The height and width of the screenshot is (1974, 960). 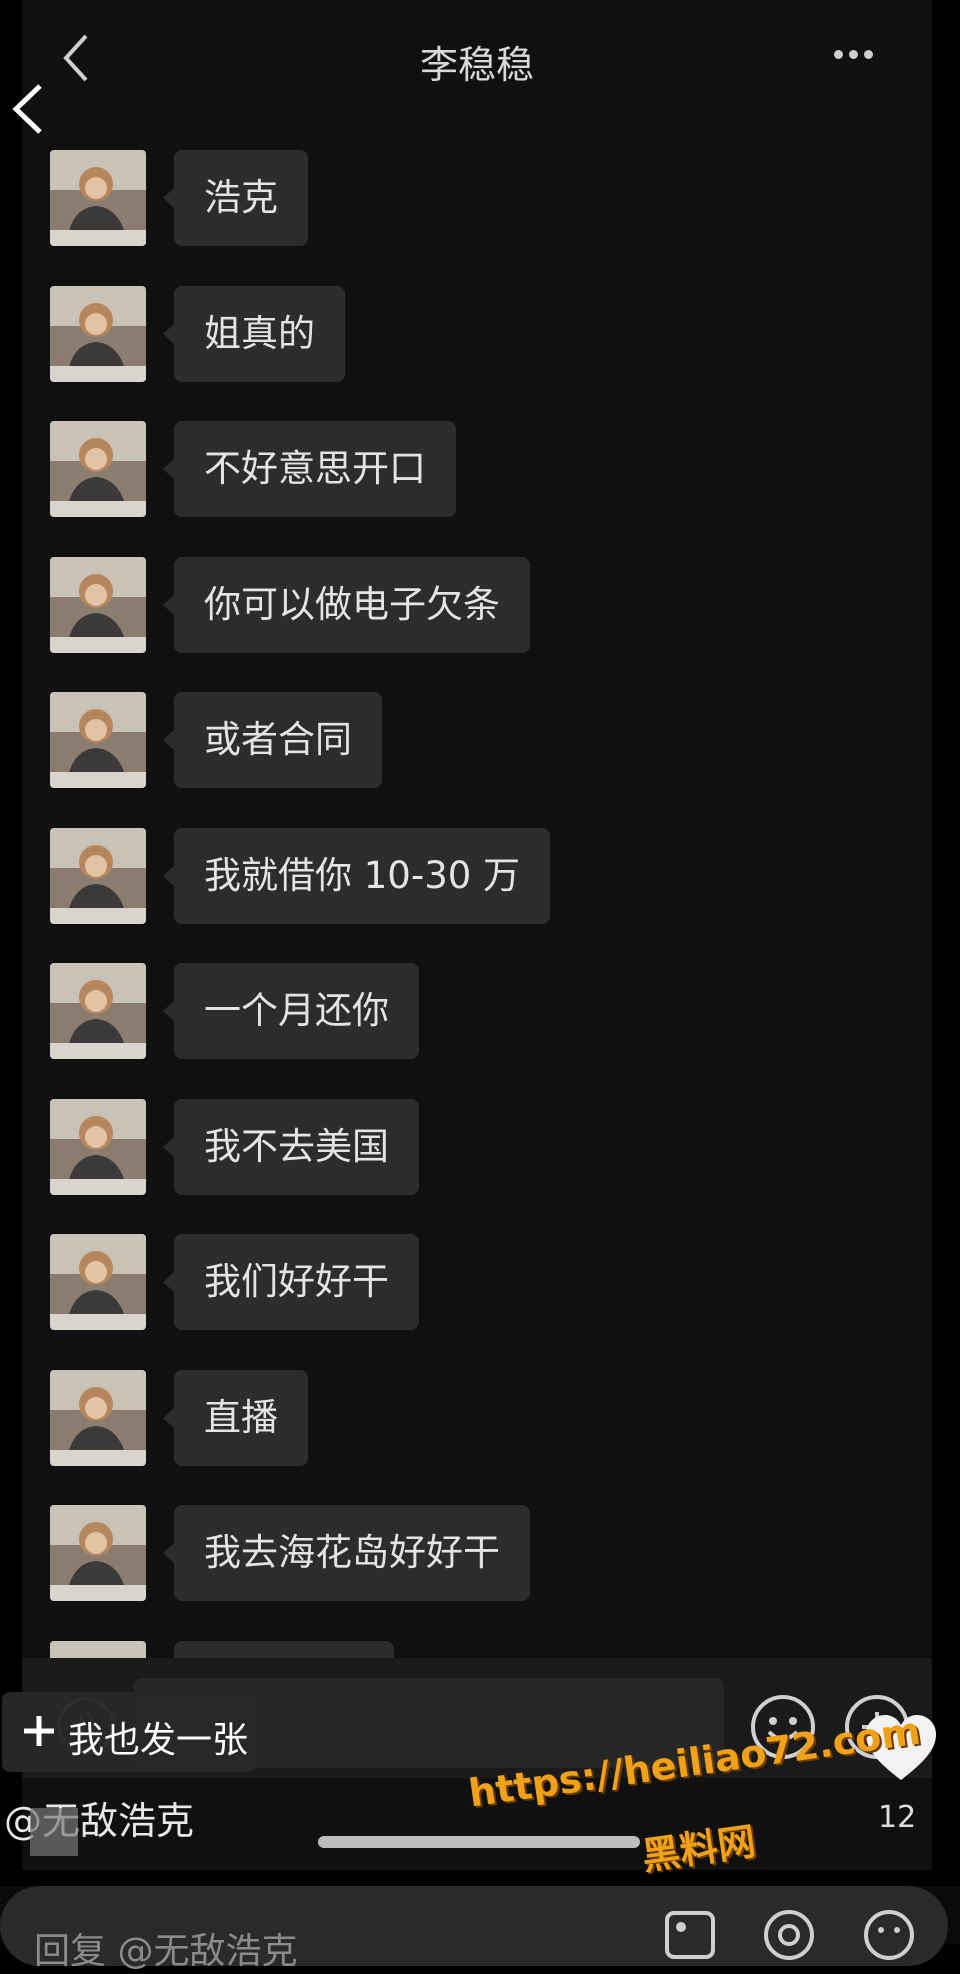 What do you see at coordinates (166, 1951) in the screenshot?
I see `reply-placeholder: 回复 @无敌浩克` at bounding box center [166, 1951].